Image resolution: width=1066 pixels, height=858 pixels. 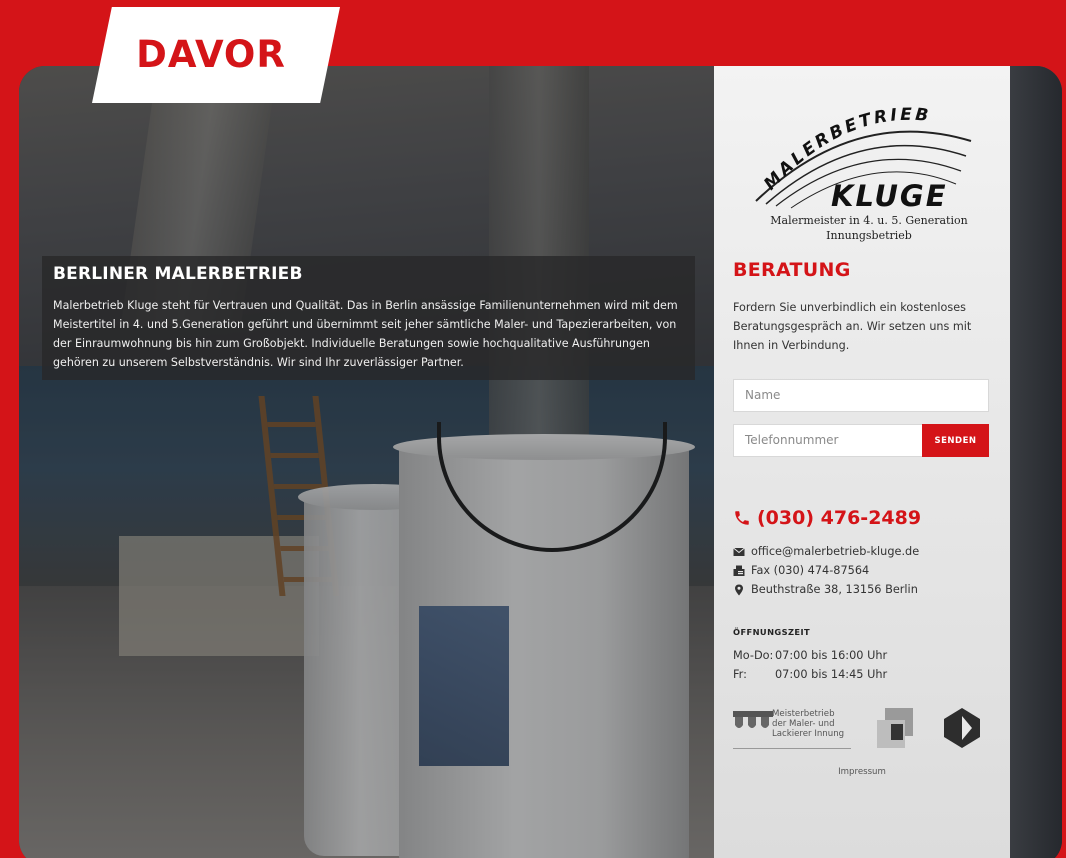 I want to click on logo-graphic: MALERBETRIEB KLUGE, so click(x=863, y=159).